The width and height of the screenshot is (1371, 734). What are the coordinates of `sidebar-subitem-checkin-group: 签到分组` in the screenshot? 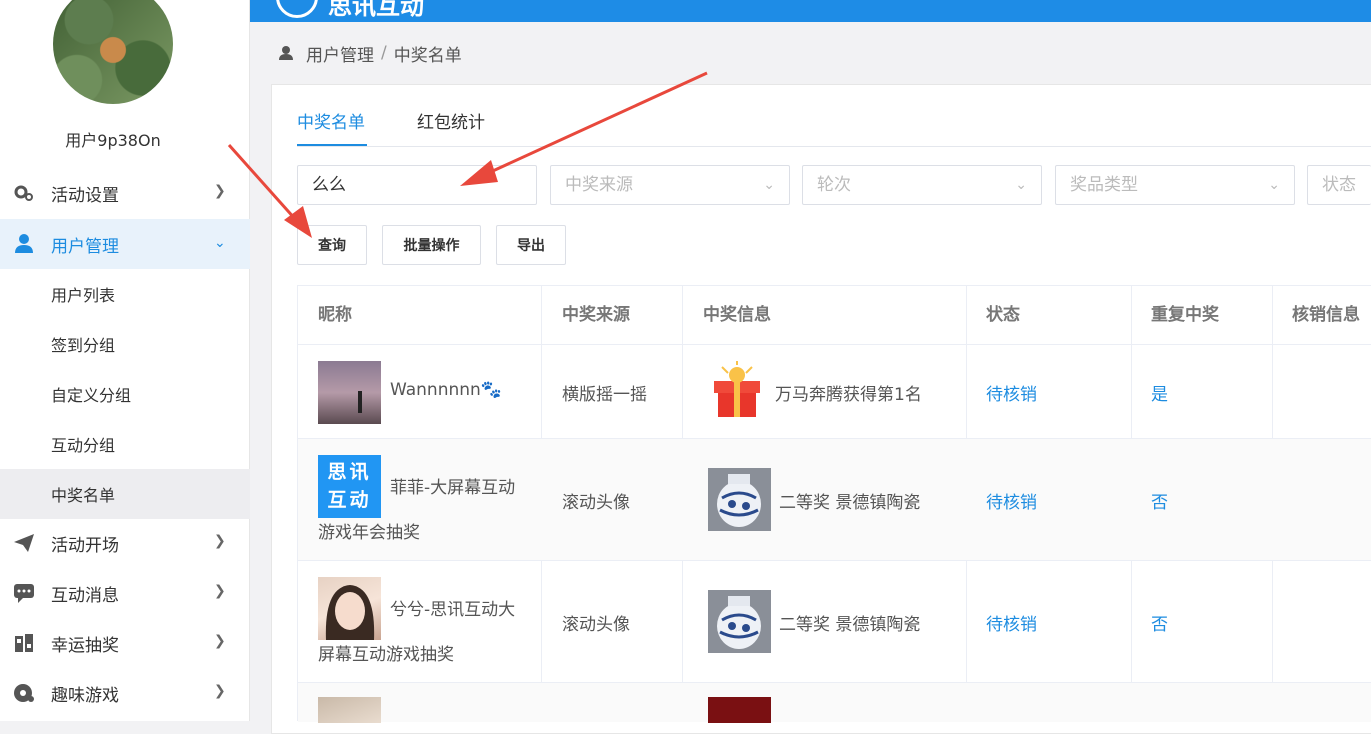 It's located at (125, 344).